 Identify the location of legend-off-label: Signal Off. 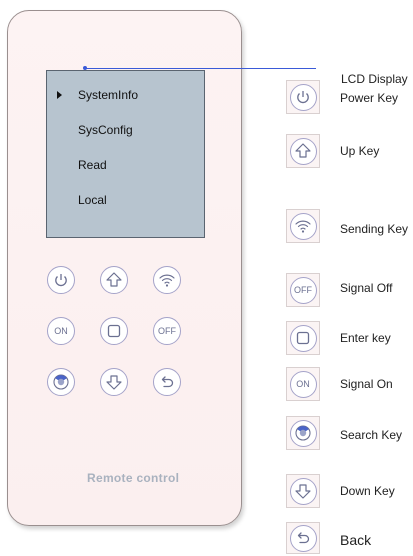
(366, 288).